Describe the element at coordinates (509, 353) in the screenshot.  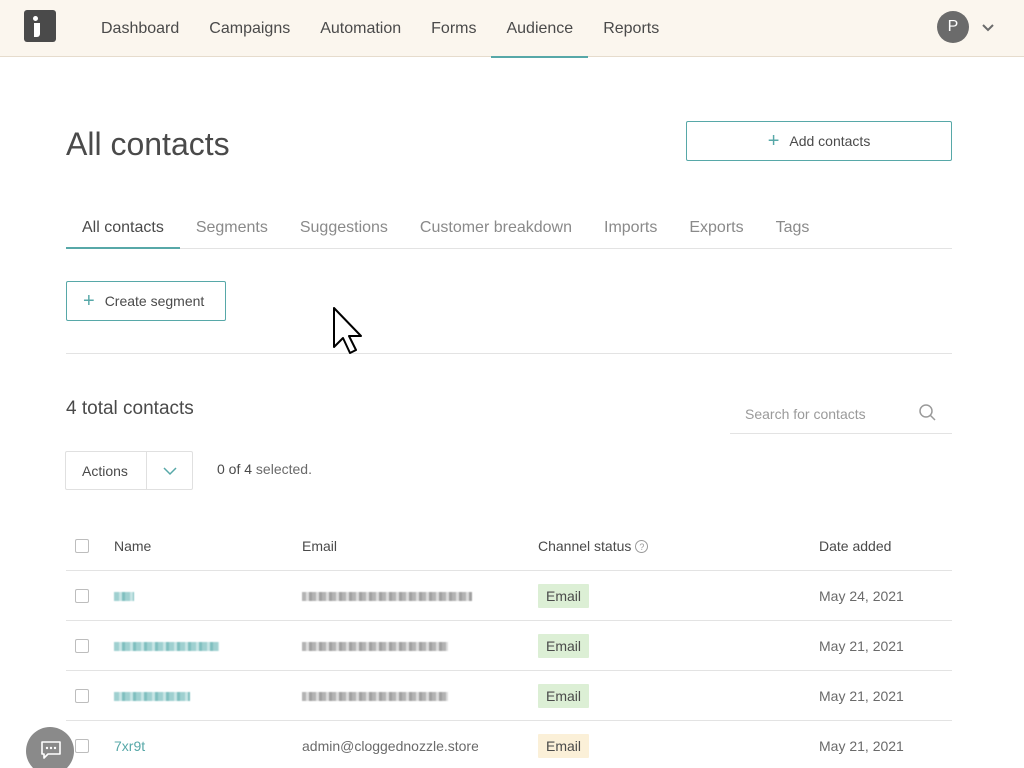
I see `section-divider` at that location.